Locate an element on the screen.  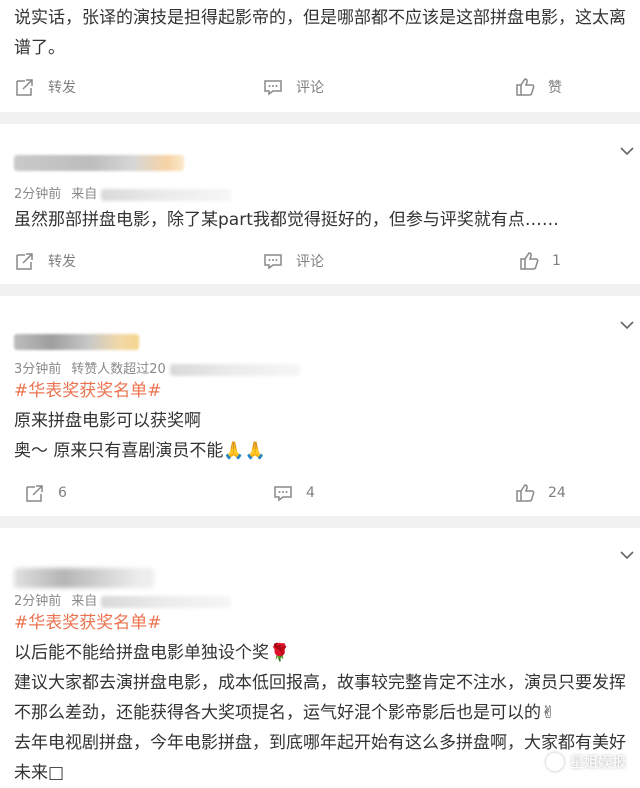
post-actions: 转发 评论 赞 is located at coordinates (320, 87).